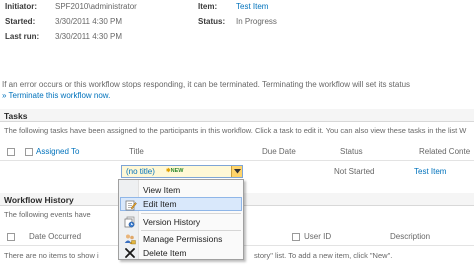  Describe the element at coordinates (29, 152) in the screenshot. I see `assigned-to-checkbox` at that location.